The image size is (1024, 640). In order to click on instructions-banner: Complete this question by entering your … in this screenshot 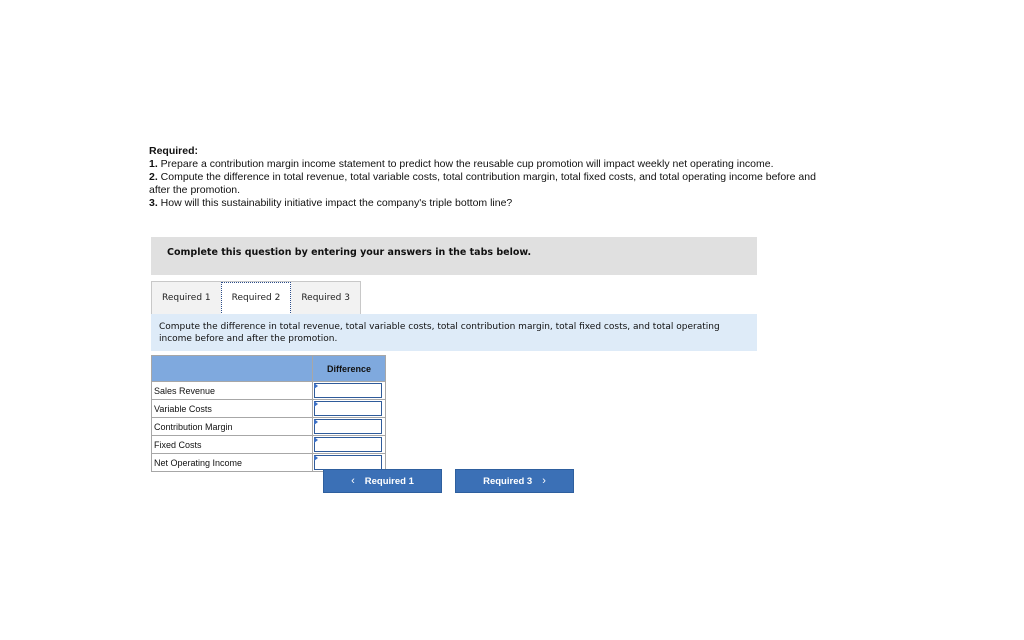, I will do `click(454, 256)`.